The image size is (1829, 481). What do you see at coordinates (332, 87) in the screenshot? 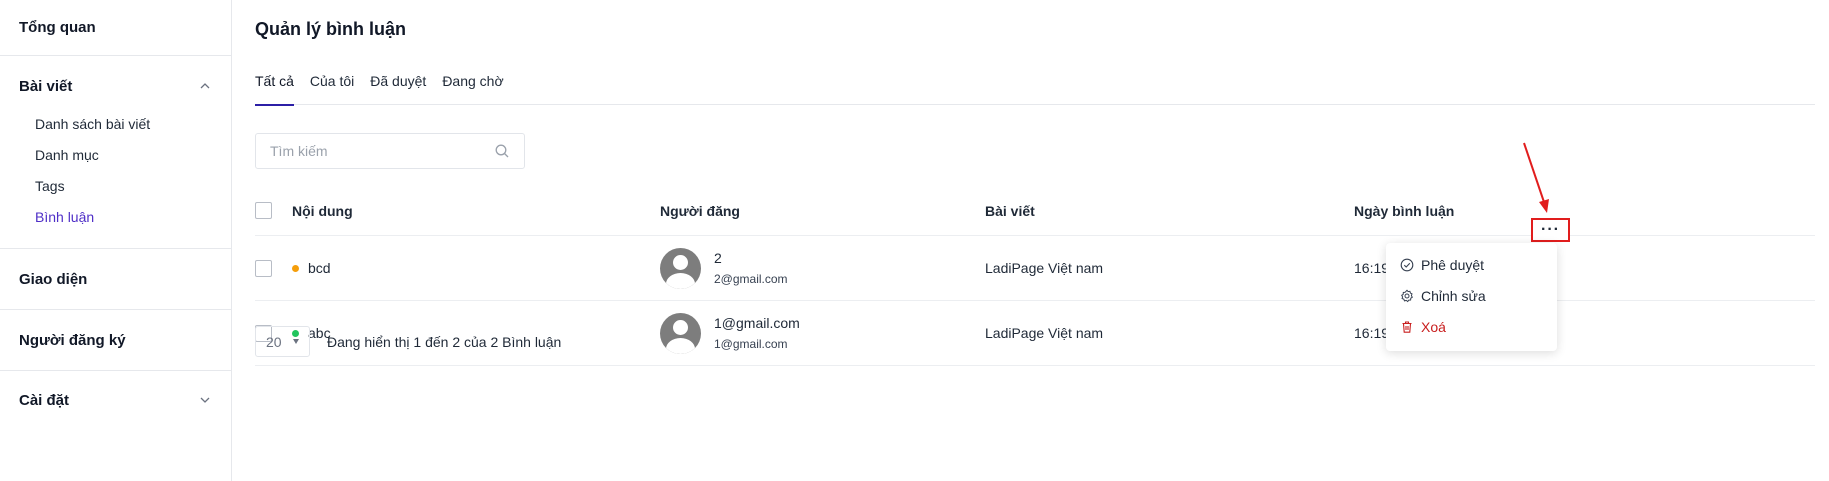
I see `tab-mine: Của tôi` at bounding box center [332, 87].